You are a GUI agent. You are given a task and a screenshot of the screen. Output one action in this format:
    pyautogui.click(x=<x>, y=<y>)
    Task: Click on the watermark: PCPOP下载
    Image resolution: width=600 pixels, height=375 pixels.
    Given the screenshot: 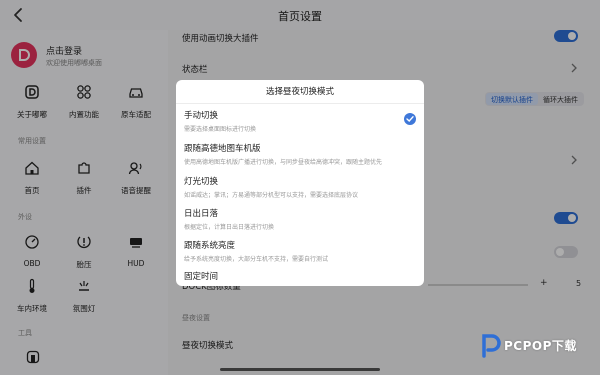 What is the action you would take?
    pyautogui.click(x=537, y=345)
    